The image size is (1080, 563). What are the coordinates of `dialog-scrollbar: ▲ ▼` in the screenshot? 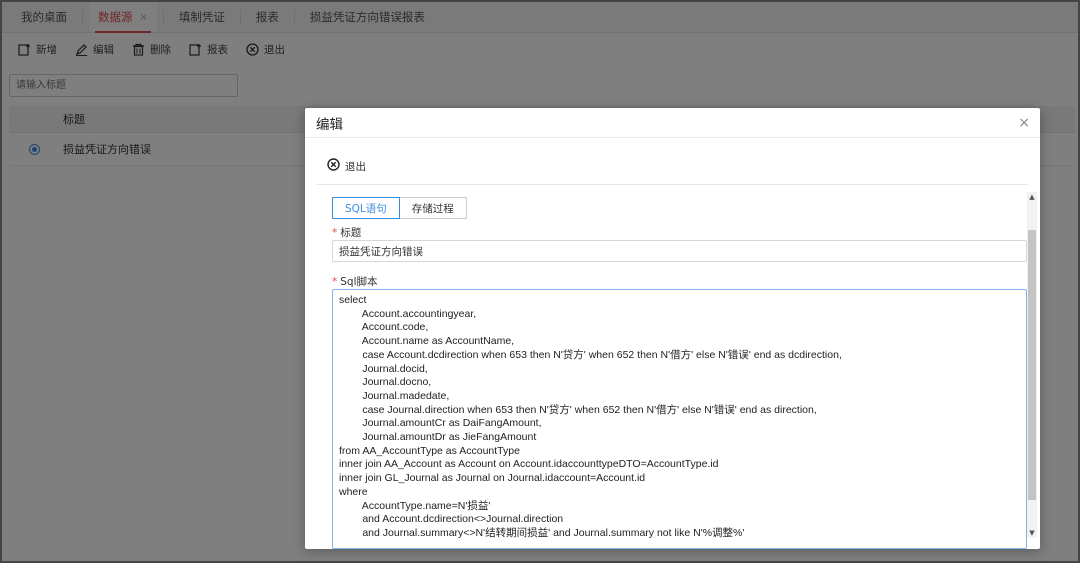 It's located at (1032, 365).